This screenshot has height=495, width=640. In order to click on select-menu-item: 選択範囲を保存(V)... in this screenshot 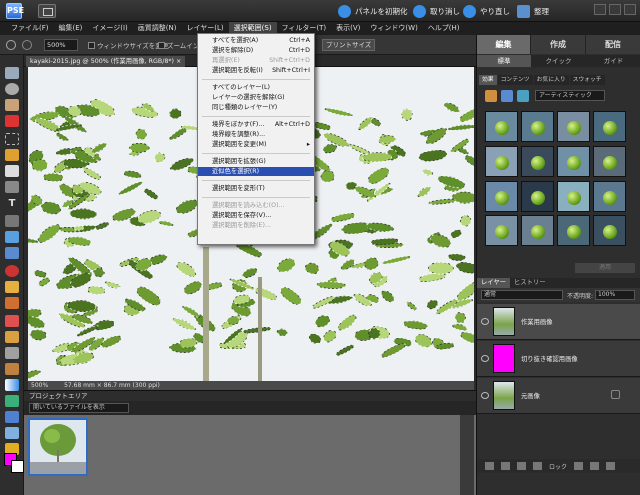, I will do `click(256, 215)`.